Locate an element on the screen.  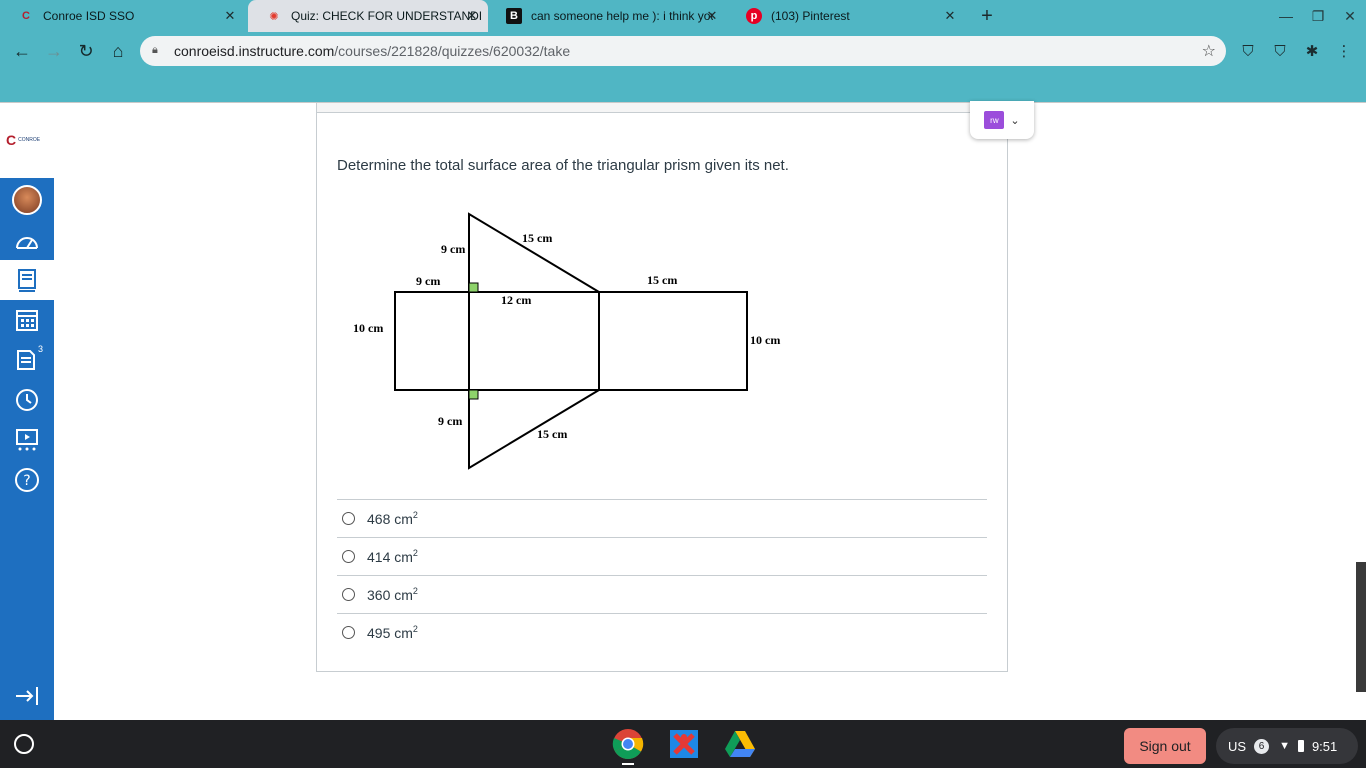
studio-icon is located at coordinates (27, 440).